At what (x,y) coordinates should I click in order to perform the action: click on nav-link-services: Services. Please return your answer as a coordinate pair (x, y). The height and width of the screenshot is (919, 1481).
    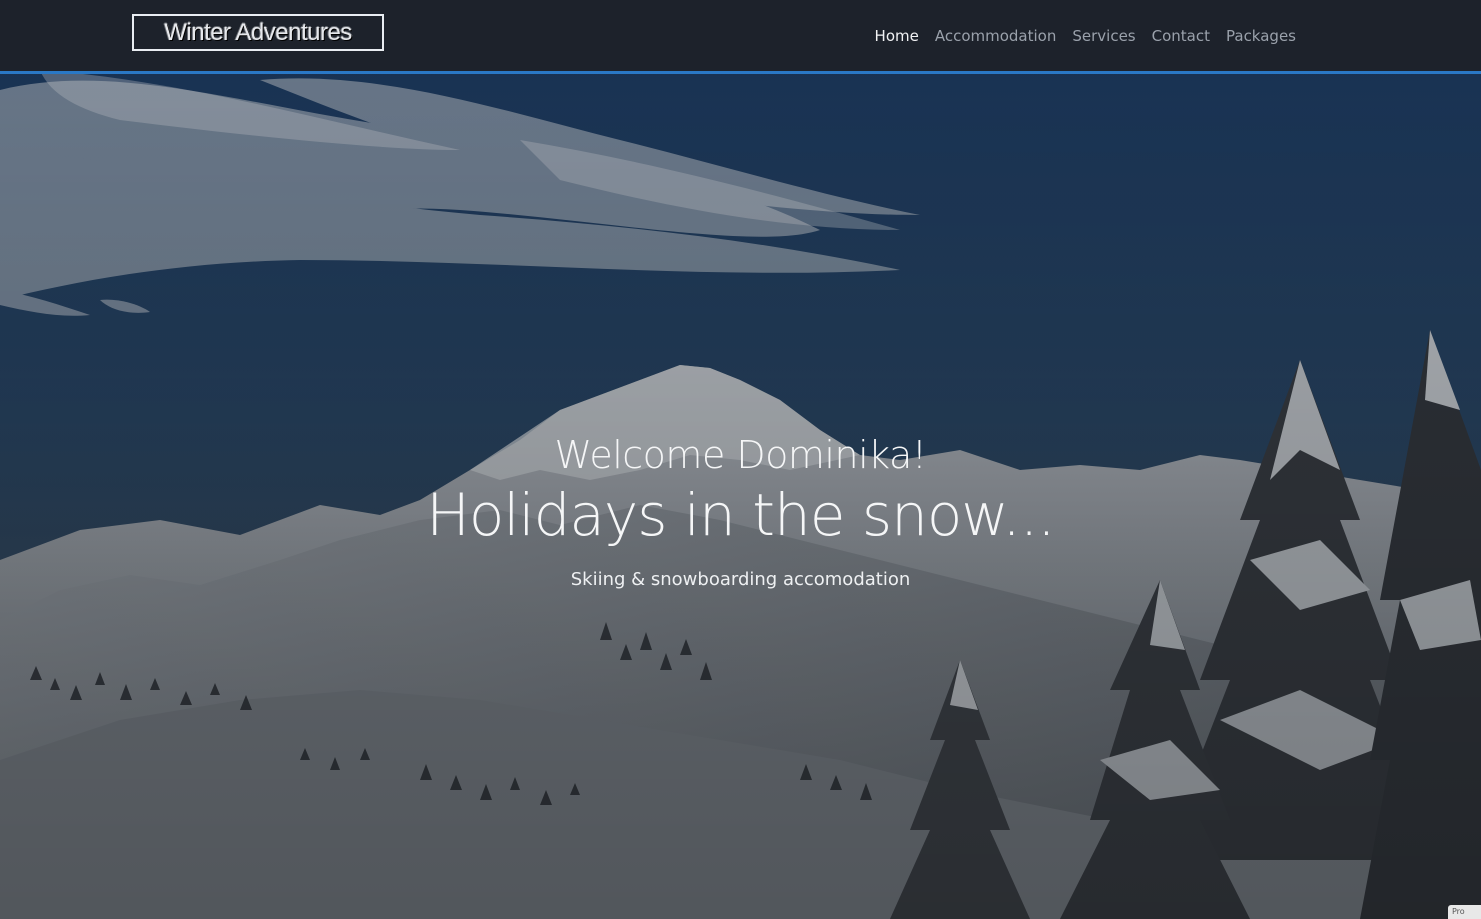
    Looking at the image, I should click on (1103, 36).